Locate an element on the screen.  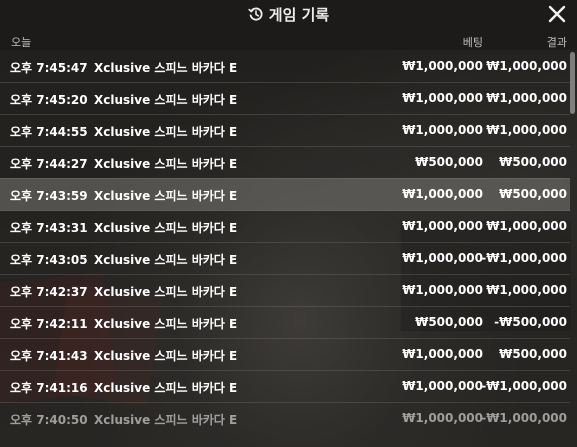
row-time: 오후 7:44:55 is located at coordinates (49, 132).